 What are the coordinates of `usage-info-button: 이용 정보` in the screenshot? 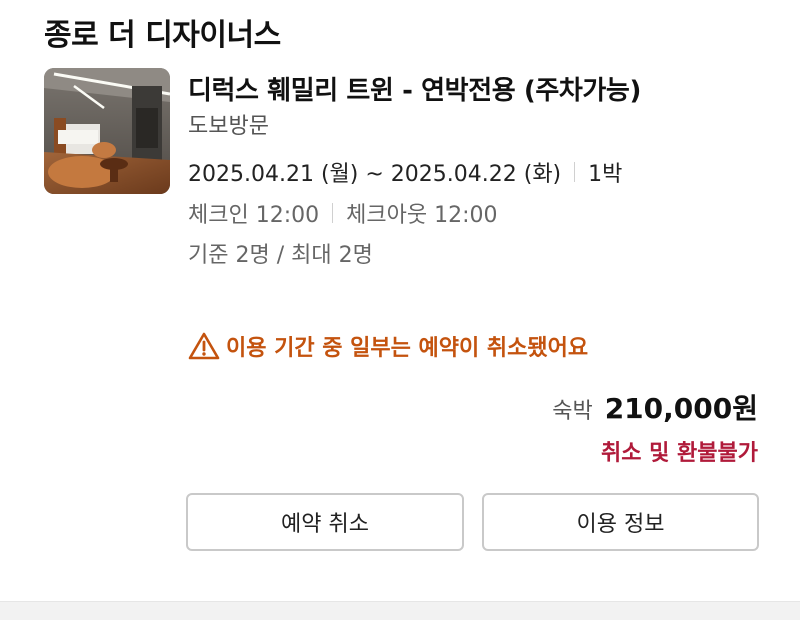 It's located at (620, 522).